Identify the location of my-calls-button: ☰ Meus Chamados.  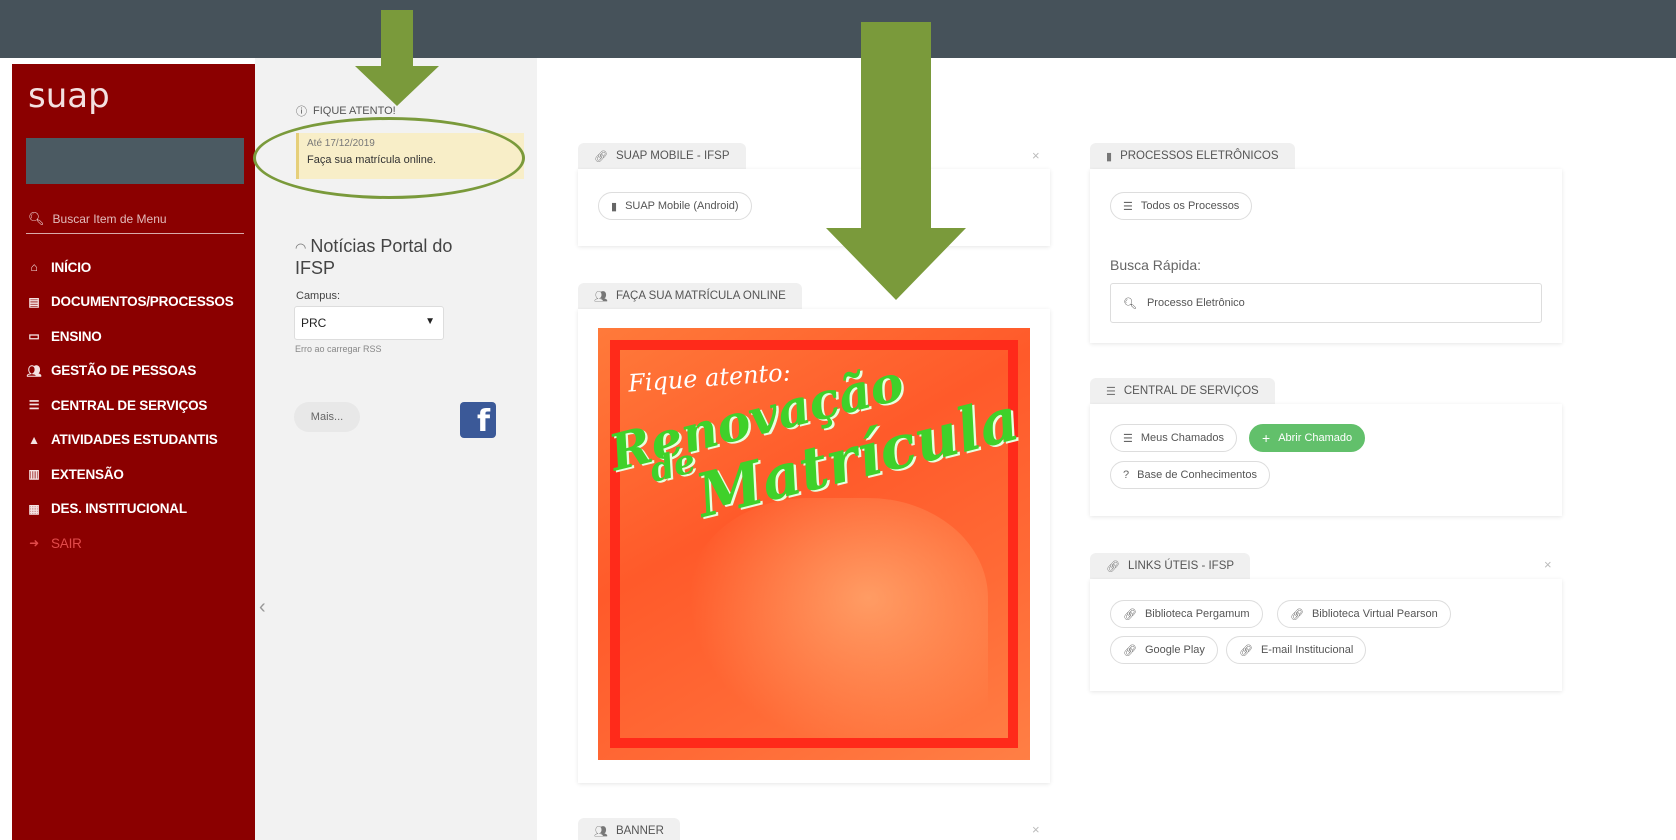
(1174, 438).